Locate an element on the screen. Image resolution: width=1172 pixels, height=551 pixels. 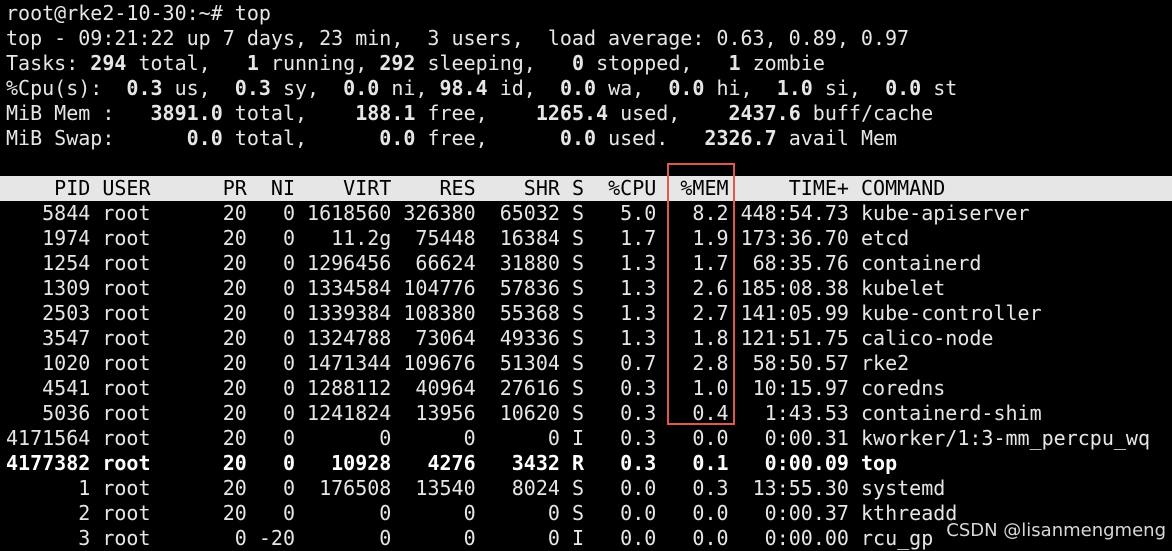
cell-res: 104776 is located at coordinates (433, 288).